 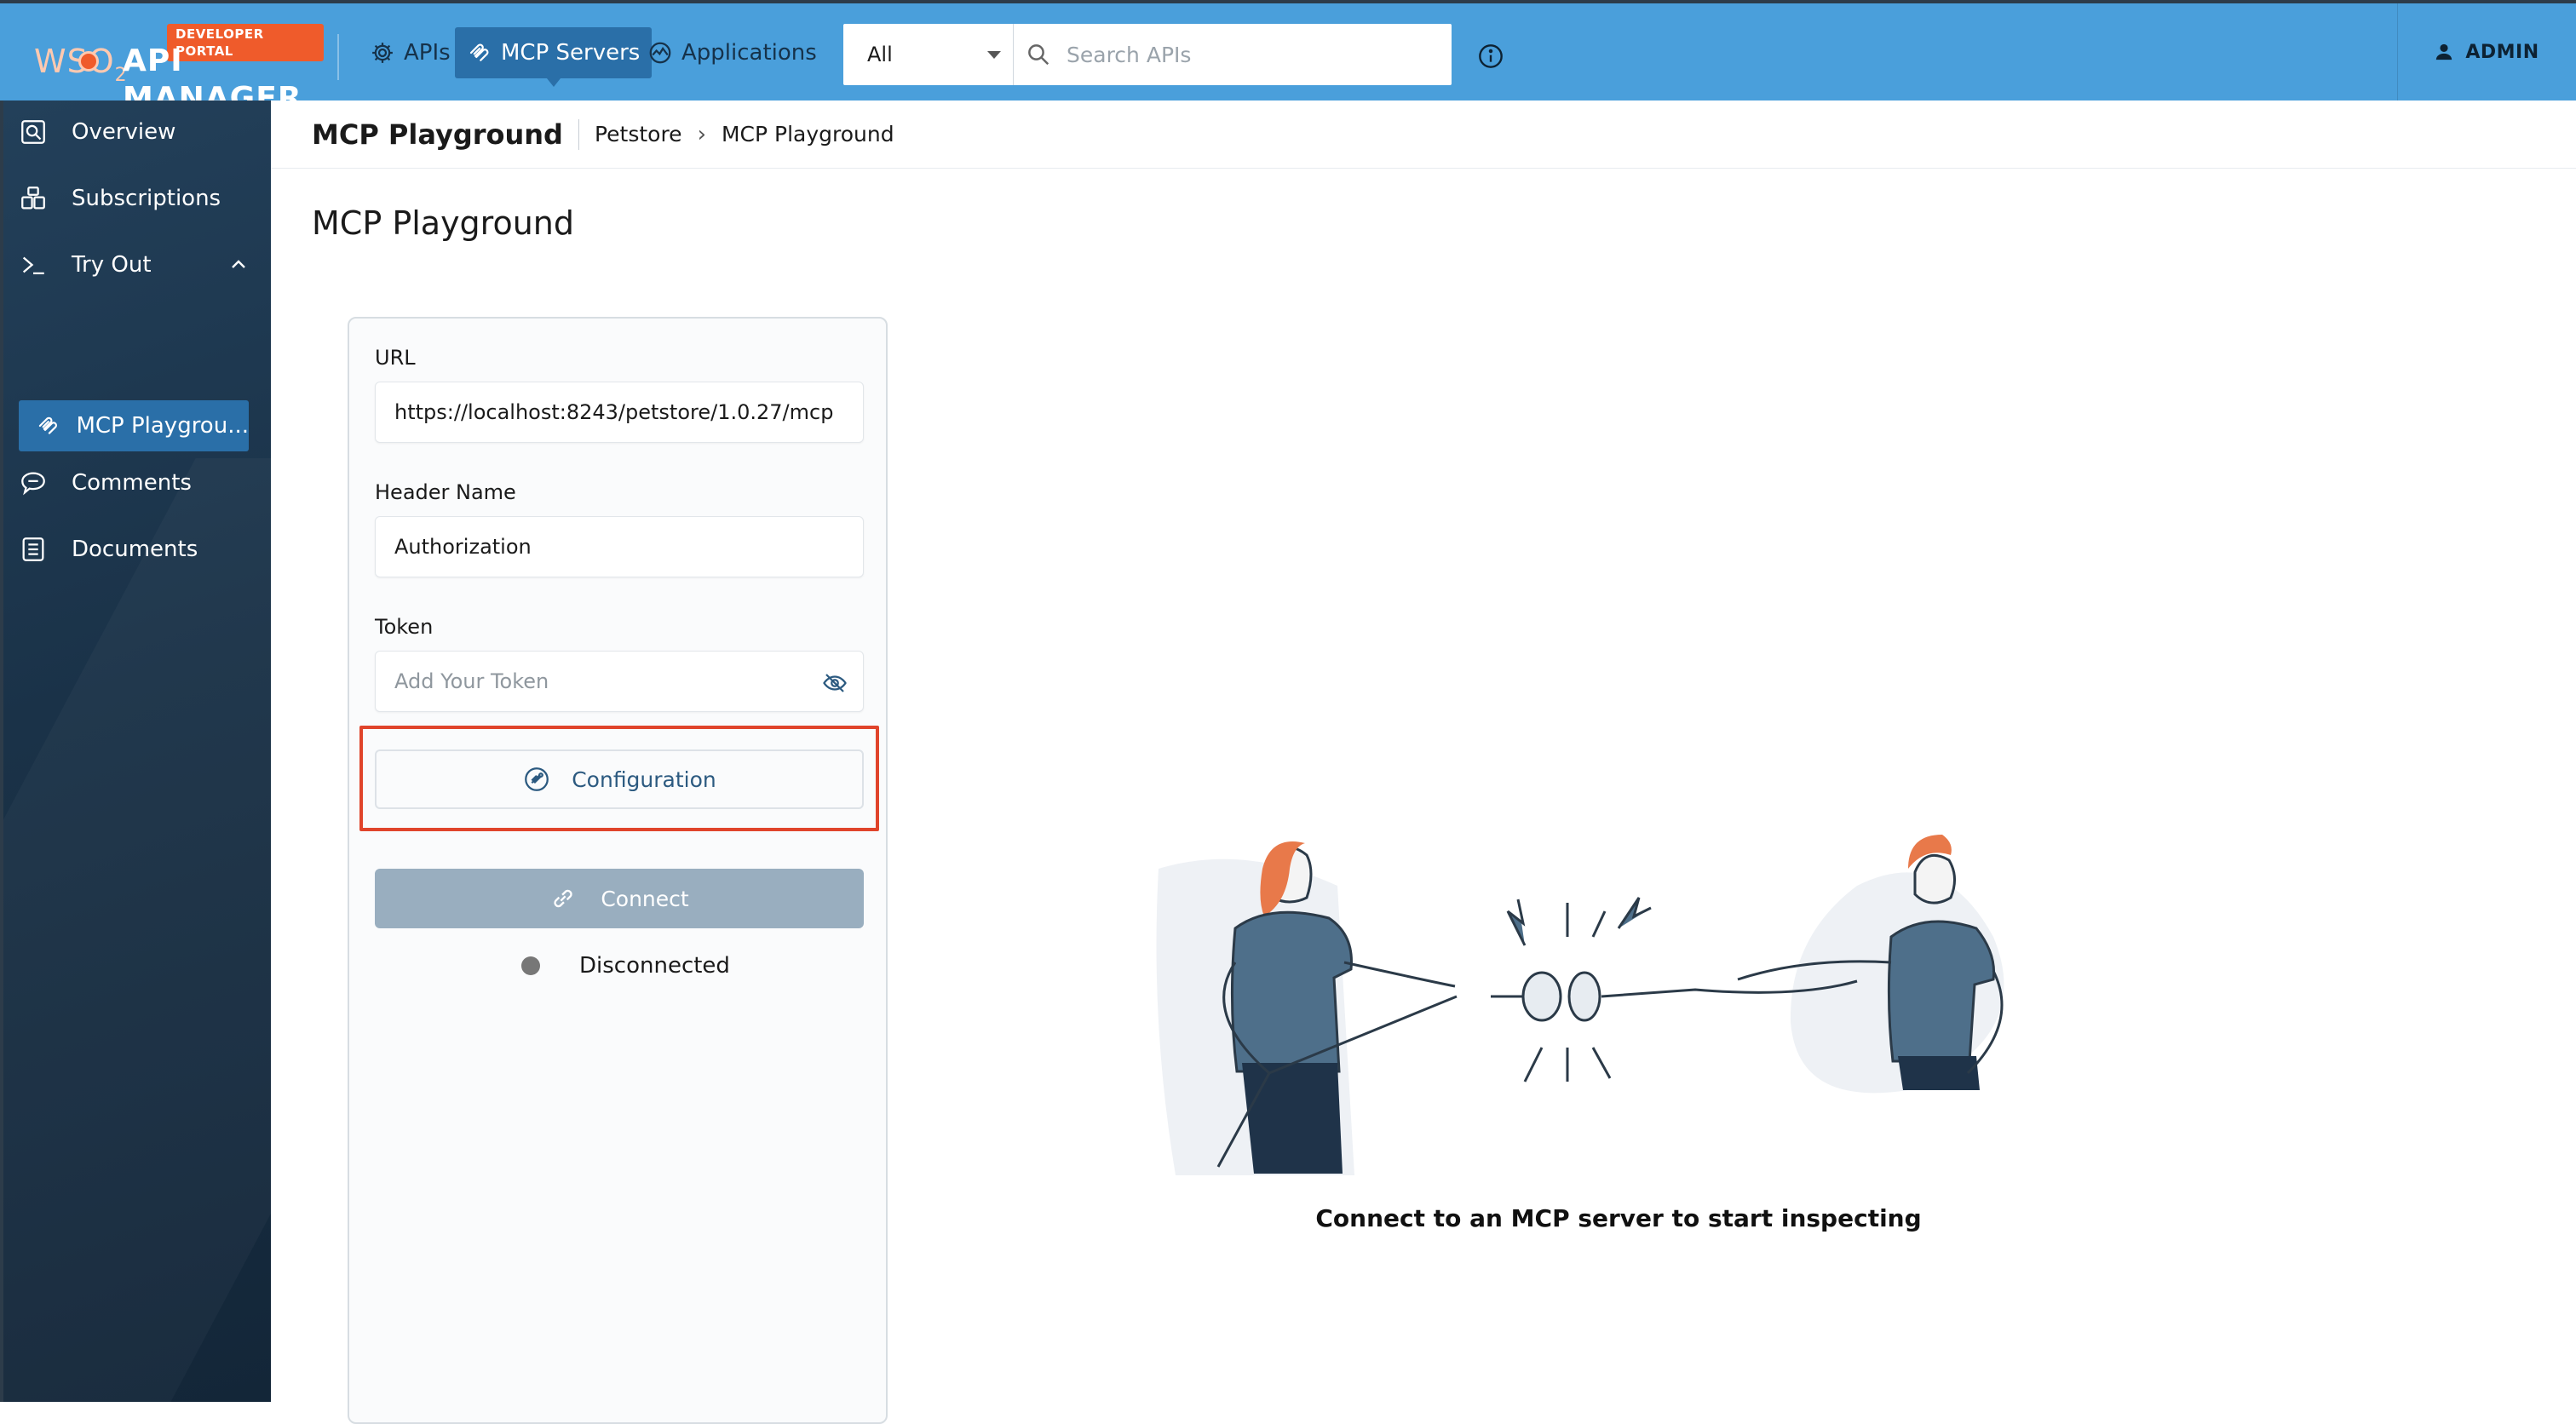 I want to click on chevron-up-icon, so click(x=239, y=265).